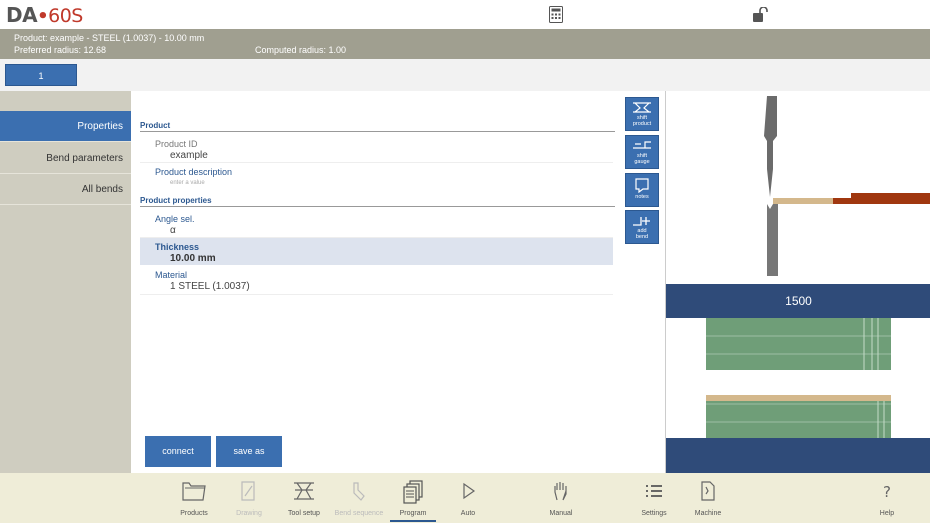  I want to click on nav-settings-label: Settings, so click(654, 513).